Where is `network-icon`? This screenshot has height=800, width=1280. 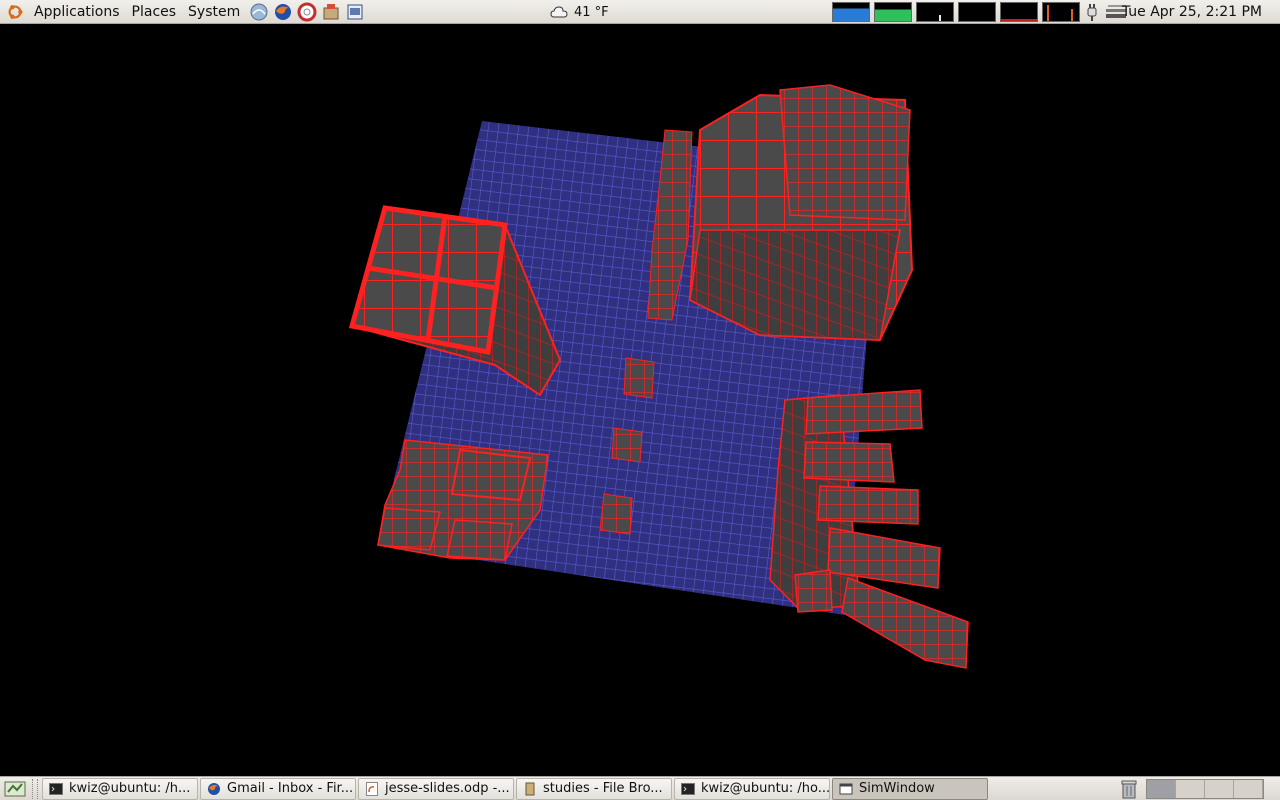 network-icon is located at coordinates (259, 12).